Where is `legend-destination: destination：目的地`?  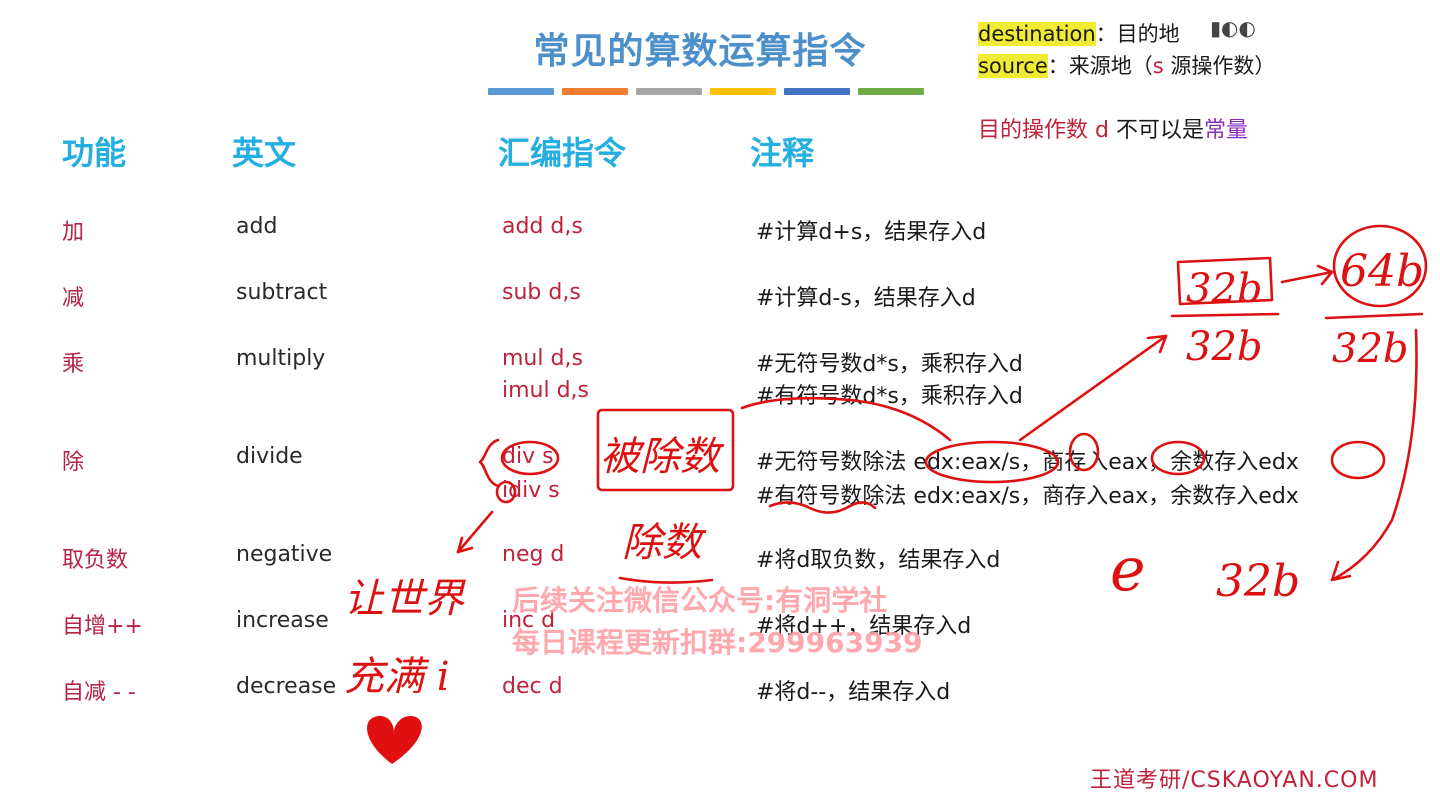 legend-destination: destination：目的地 is located at coordinates (1079, 33).